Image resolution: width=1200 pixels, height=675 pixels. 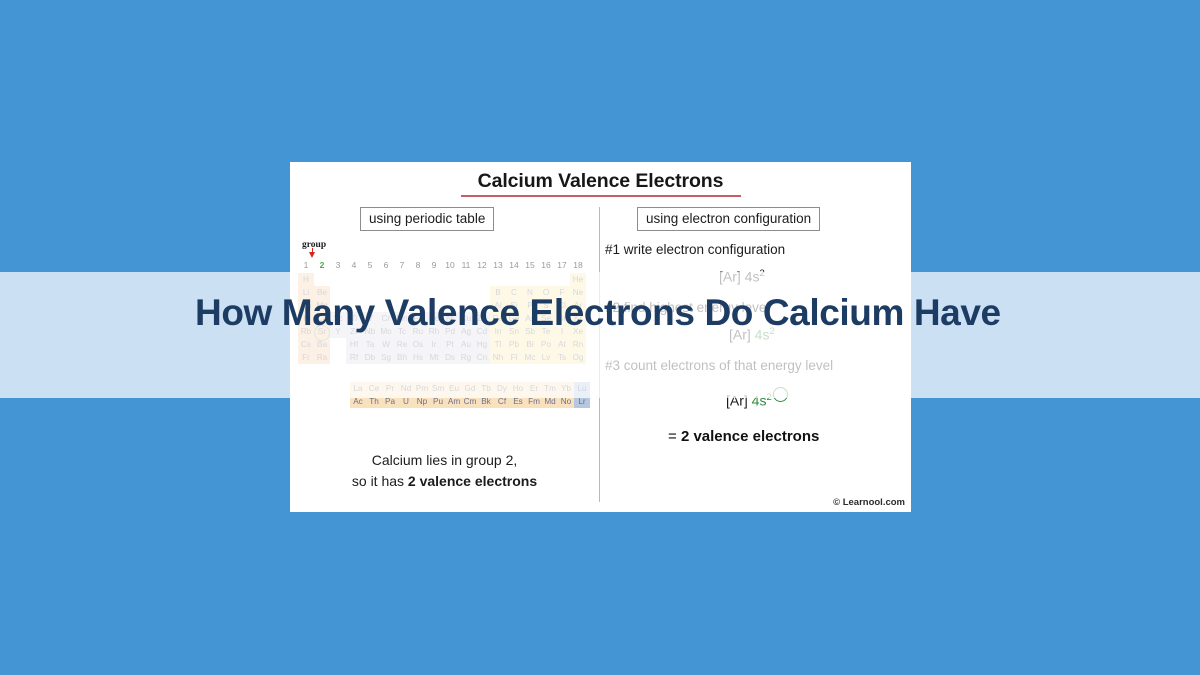 I want to click on element-Cf: Cf, so click(x=502, y=401).